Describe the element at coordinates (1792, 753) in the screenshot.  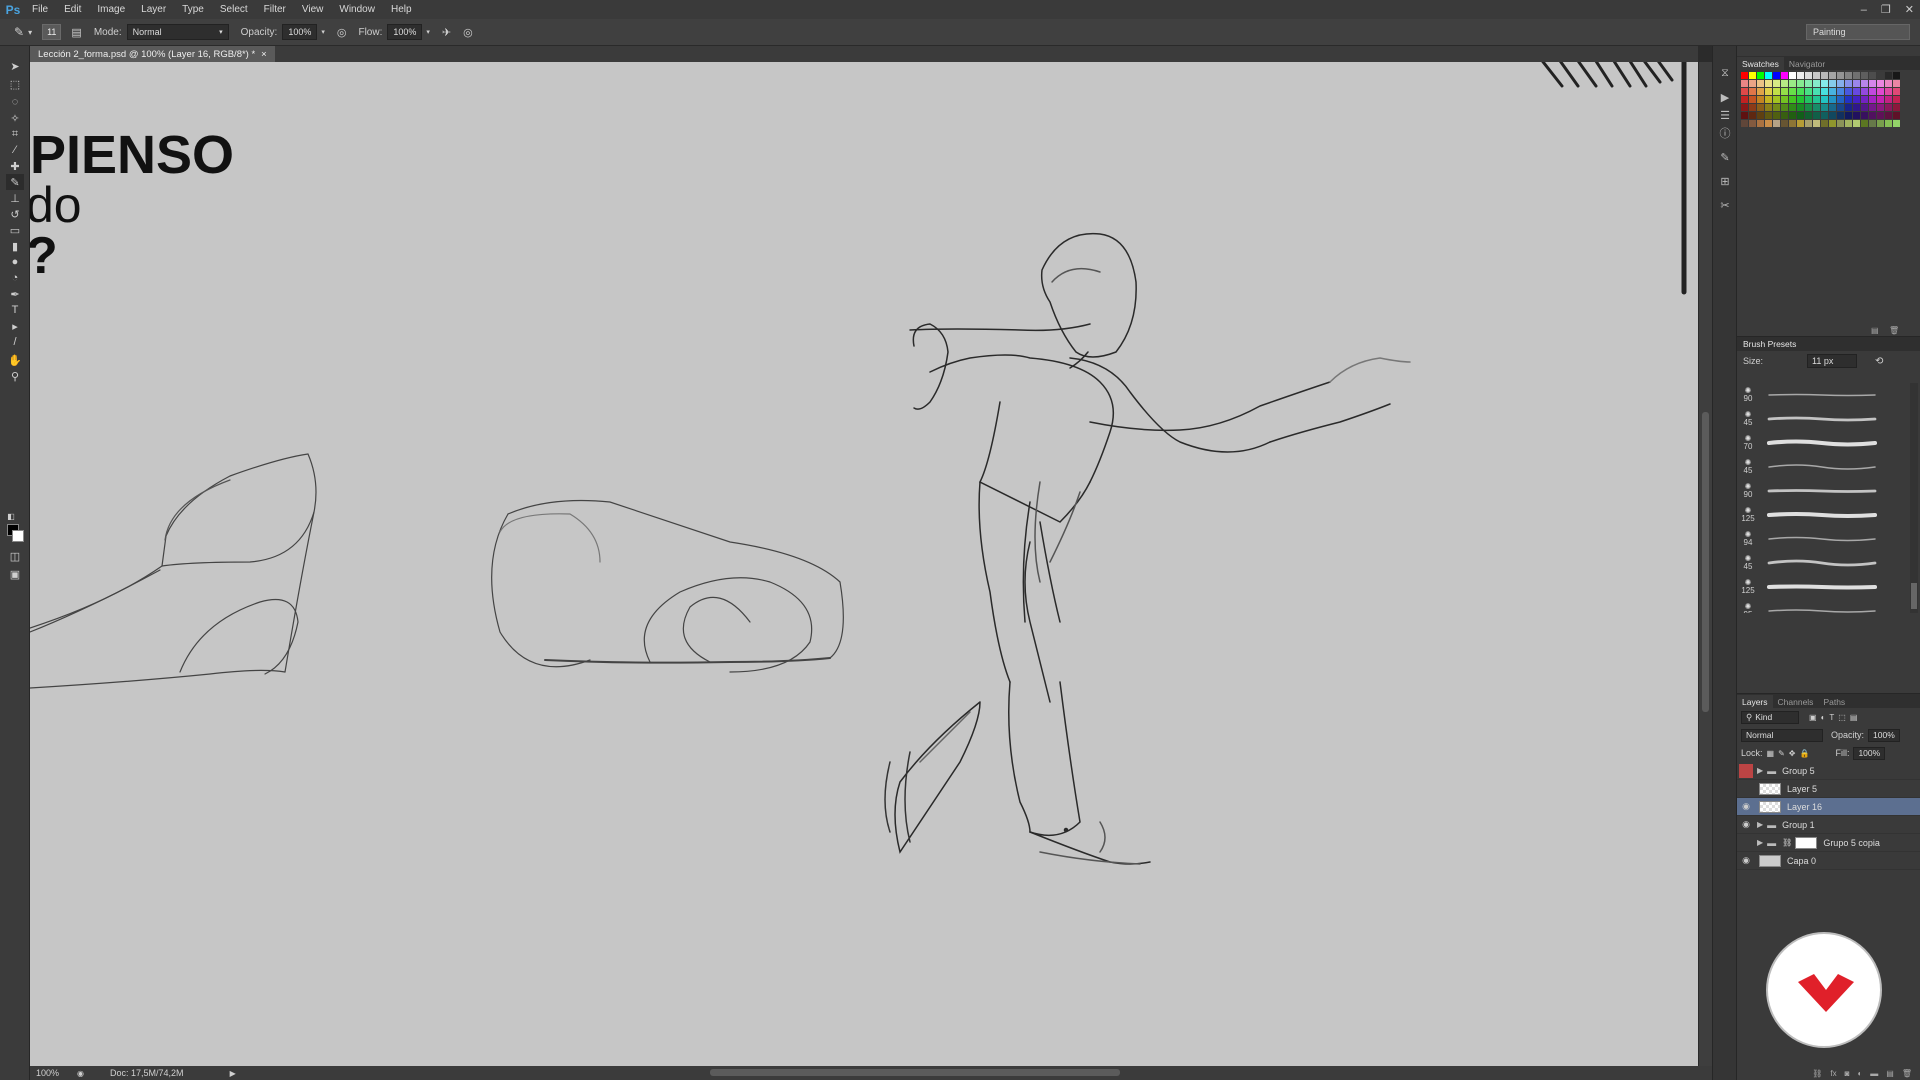
I see `lock-position-icon: ✥` at that location.